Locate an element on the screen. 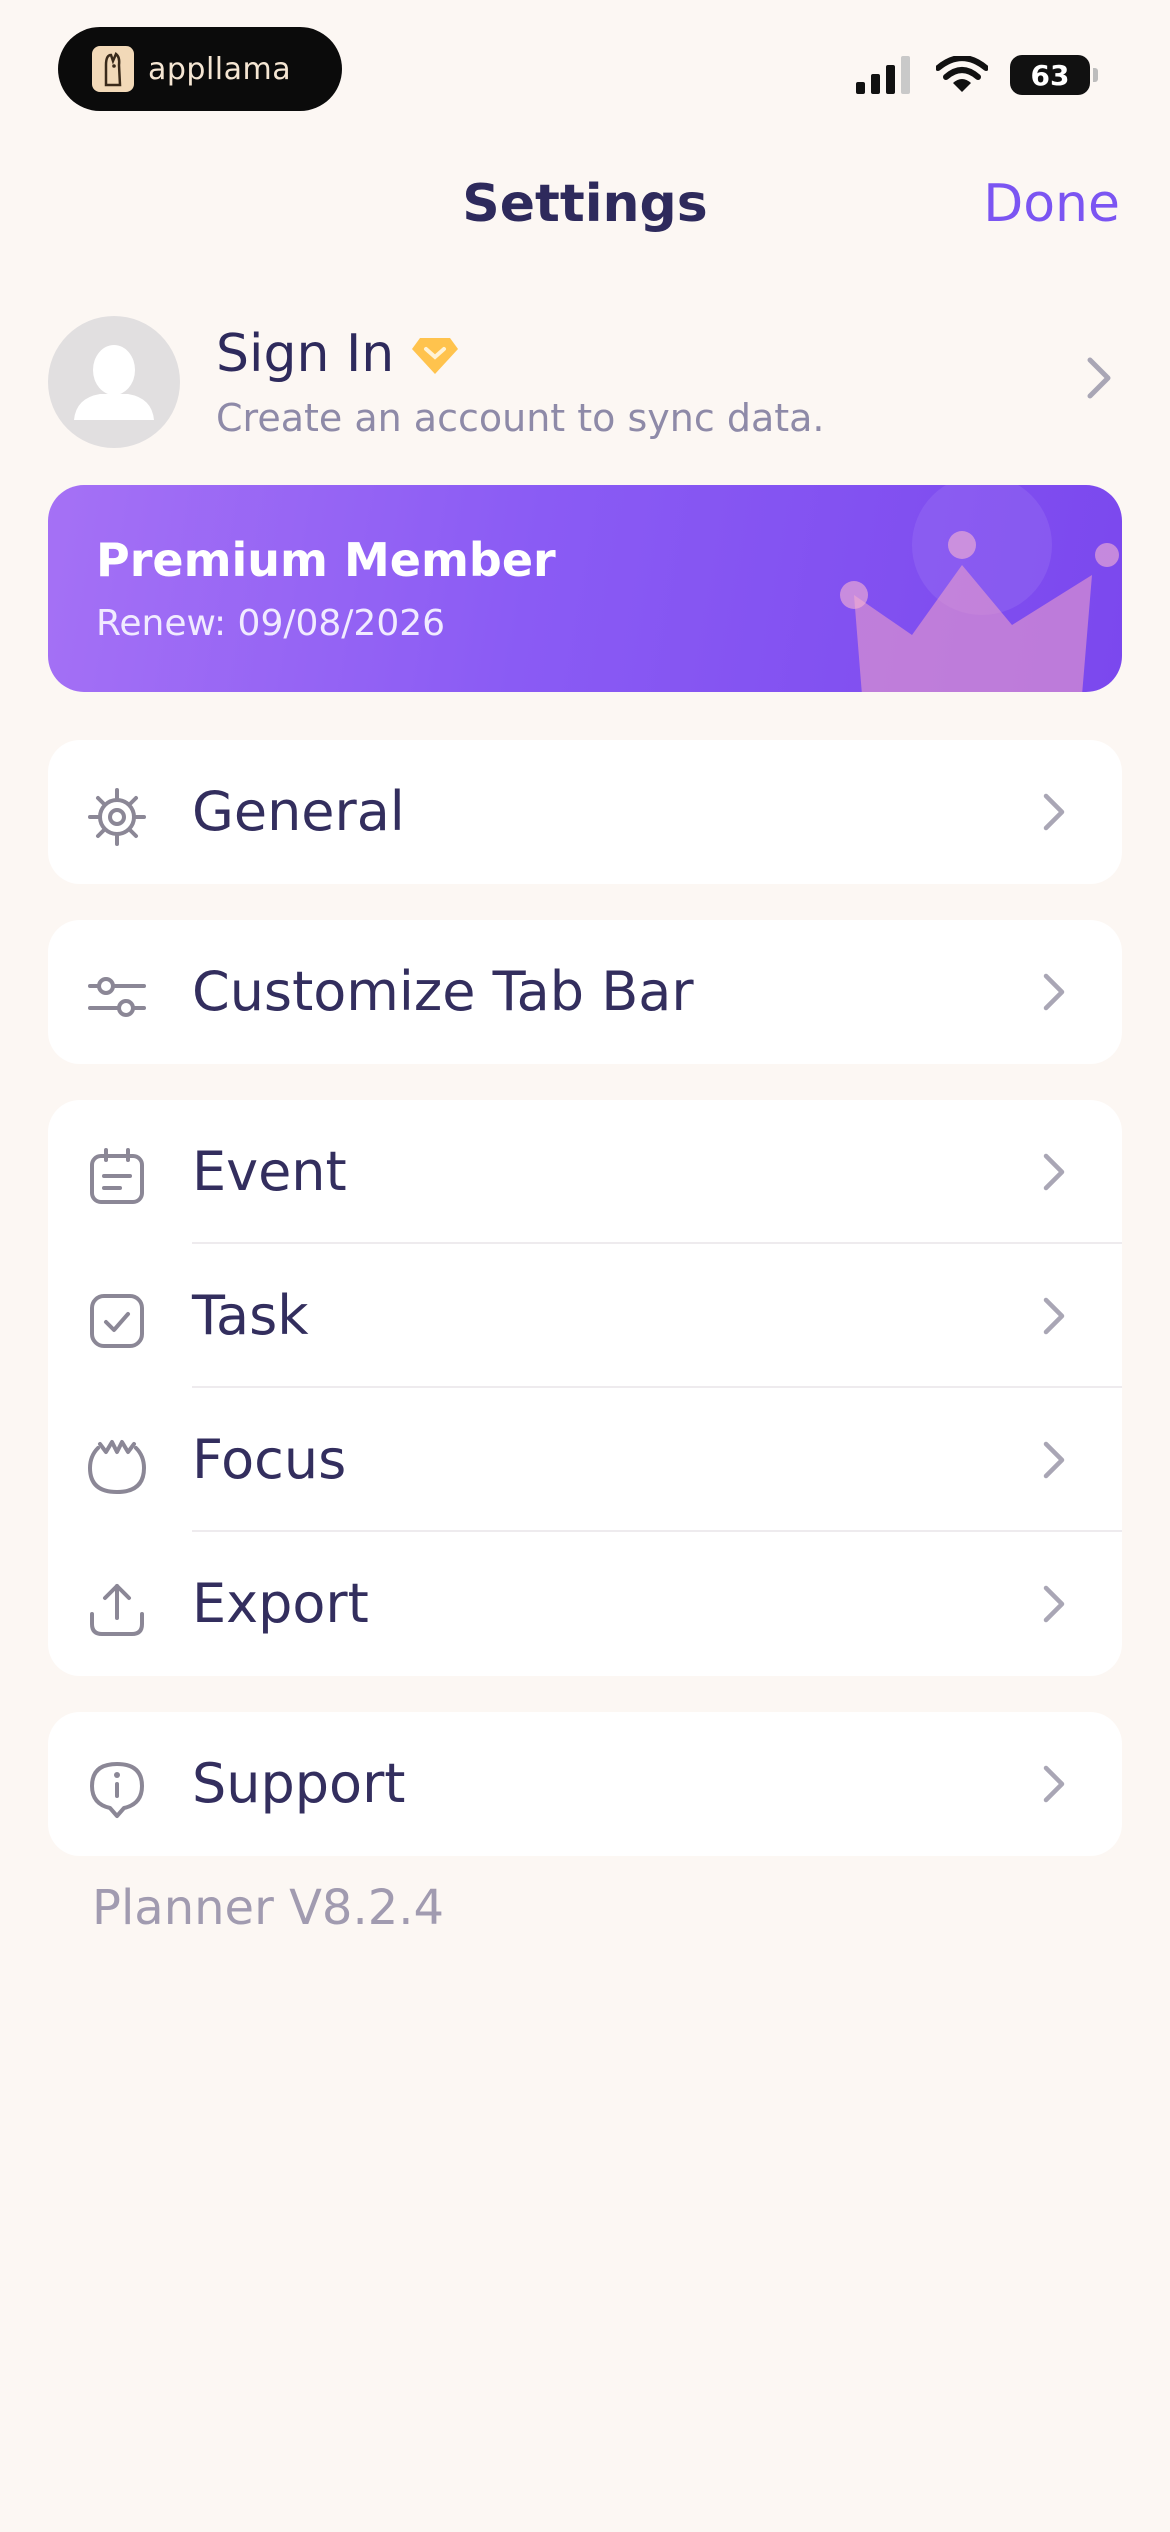  llama-logo-icon is located at coordinates (113, 69).